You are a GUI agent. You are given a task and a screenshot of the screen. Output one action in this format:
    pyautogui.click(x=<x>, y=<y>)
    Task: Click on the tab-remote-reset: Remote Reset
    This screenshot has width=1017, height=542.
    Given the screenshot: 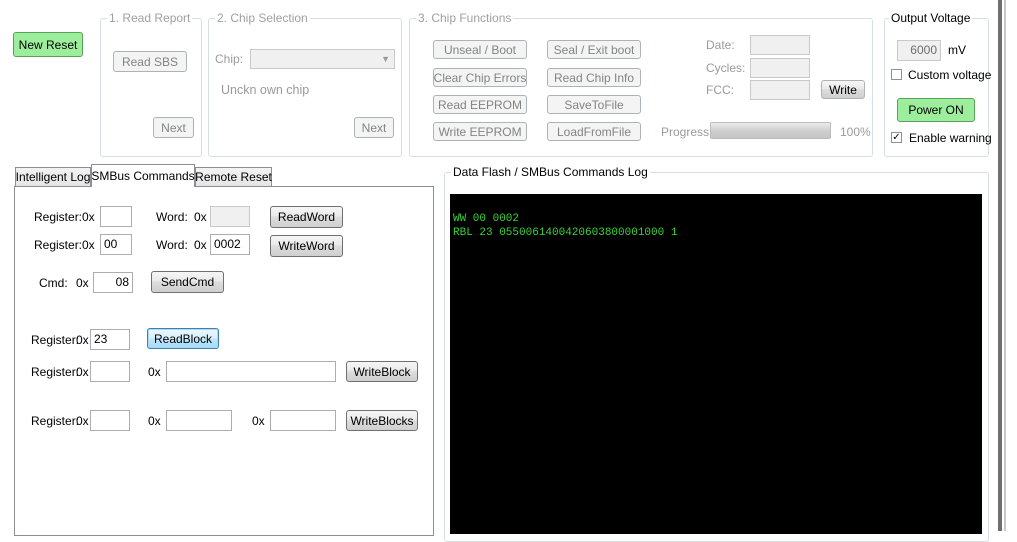 What is the action you would take?
    pyautogui.click(x=233, y=176)
    